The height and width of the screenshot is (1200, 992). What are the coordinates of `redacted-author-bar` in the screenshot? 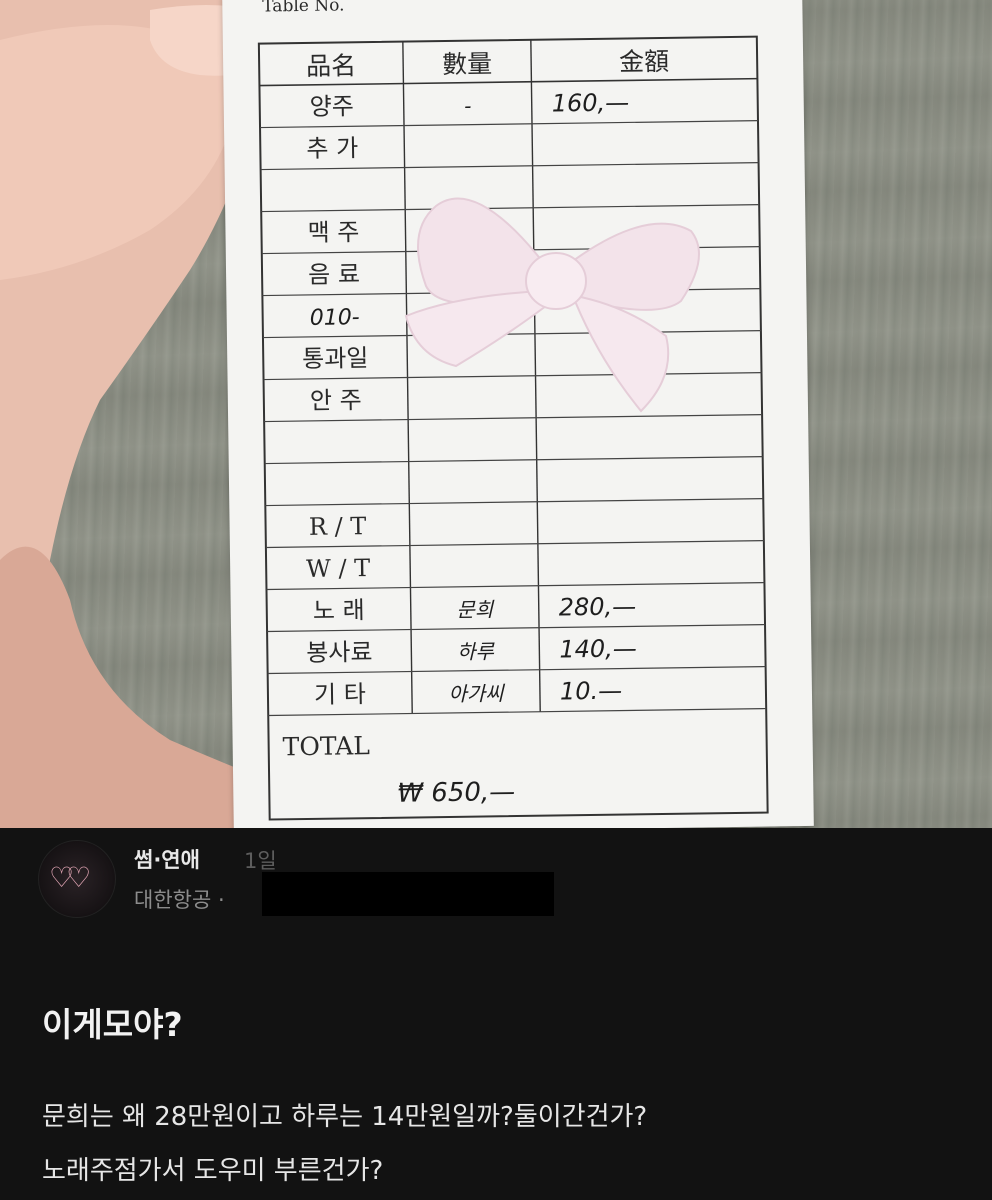 It's located at (408, 894).